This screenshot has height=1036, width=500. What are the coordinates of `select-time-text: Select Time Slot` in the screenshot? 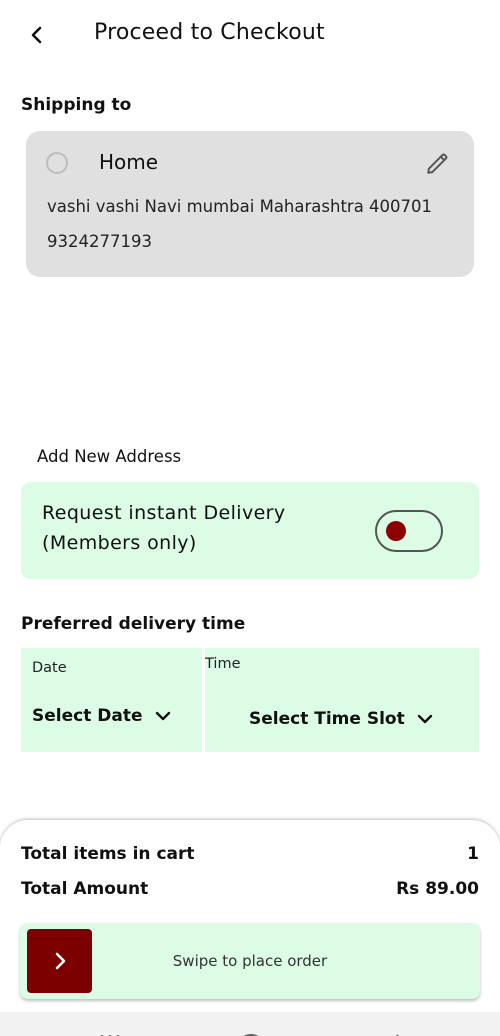 It's located at (327, 719).